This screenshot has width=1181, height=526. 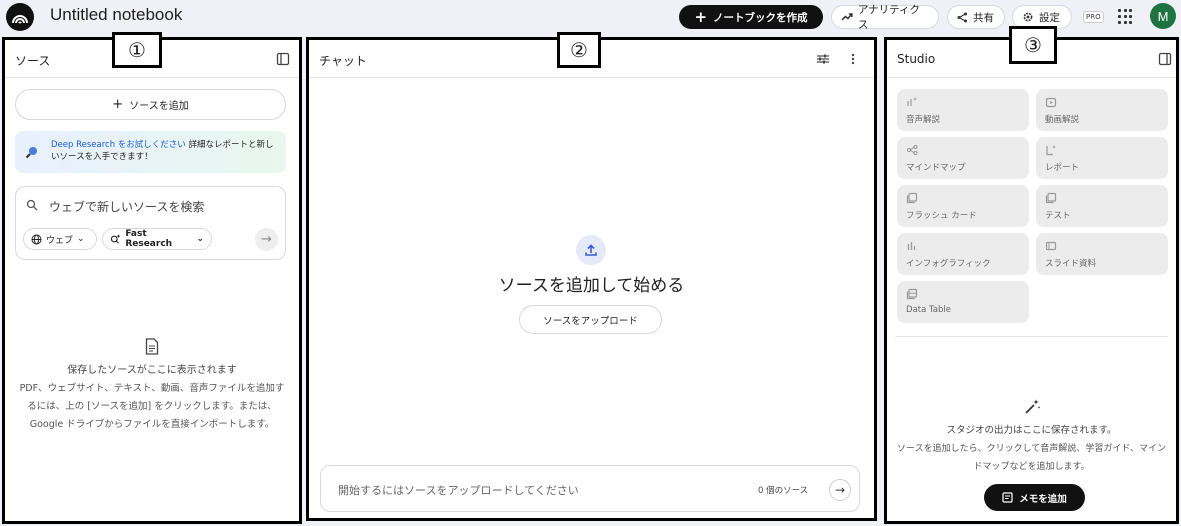 I want to click on studio-tile-report: レポート, so click(x=1102, y=158).